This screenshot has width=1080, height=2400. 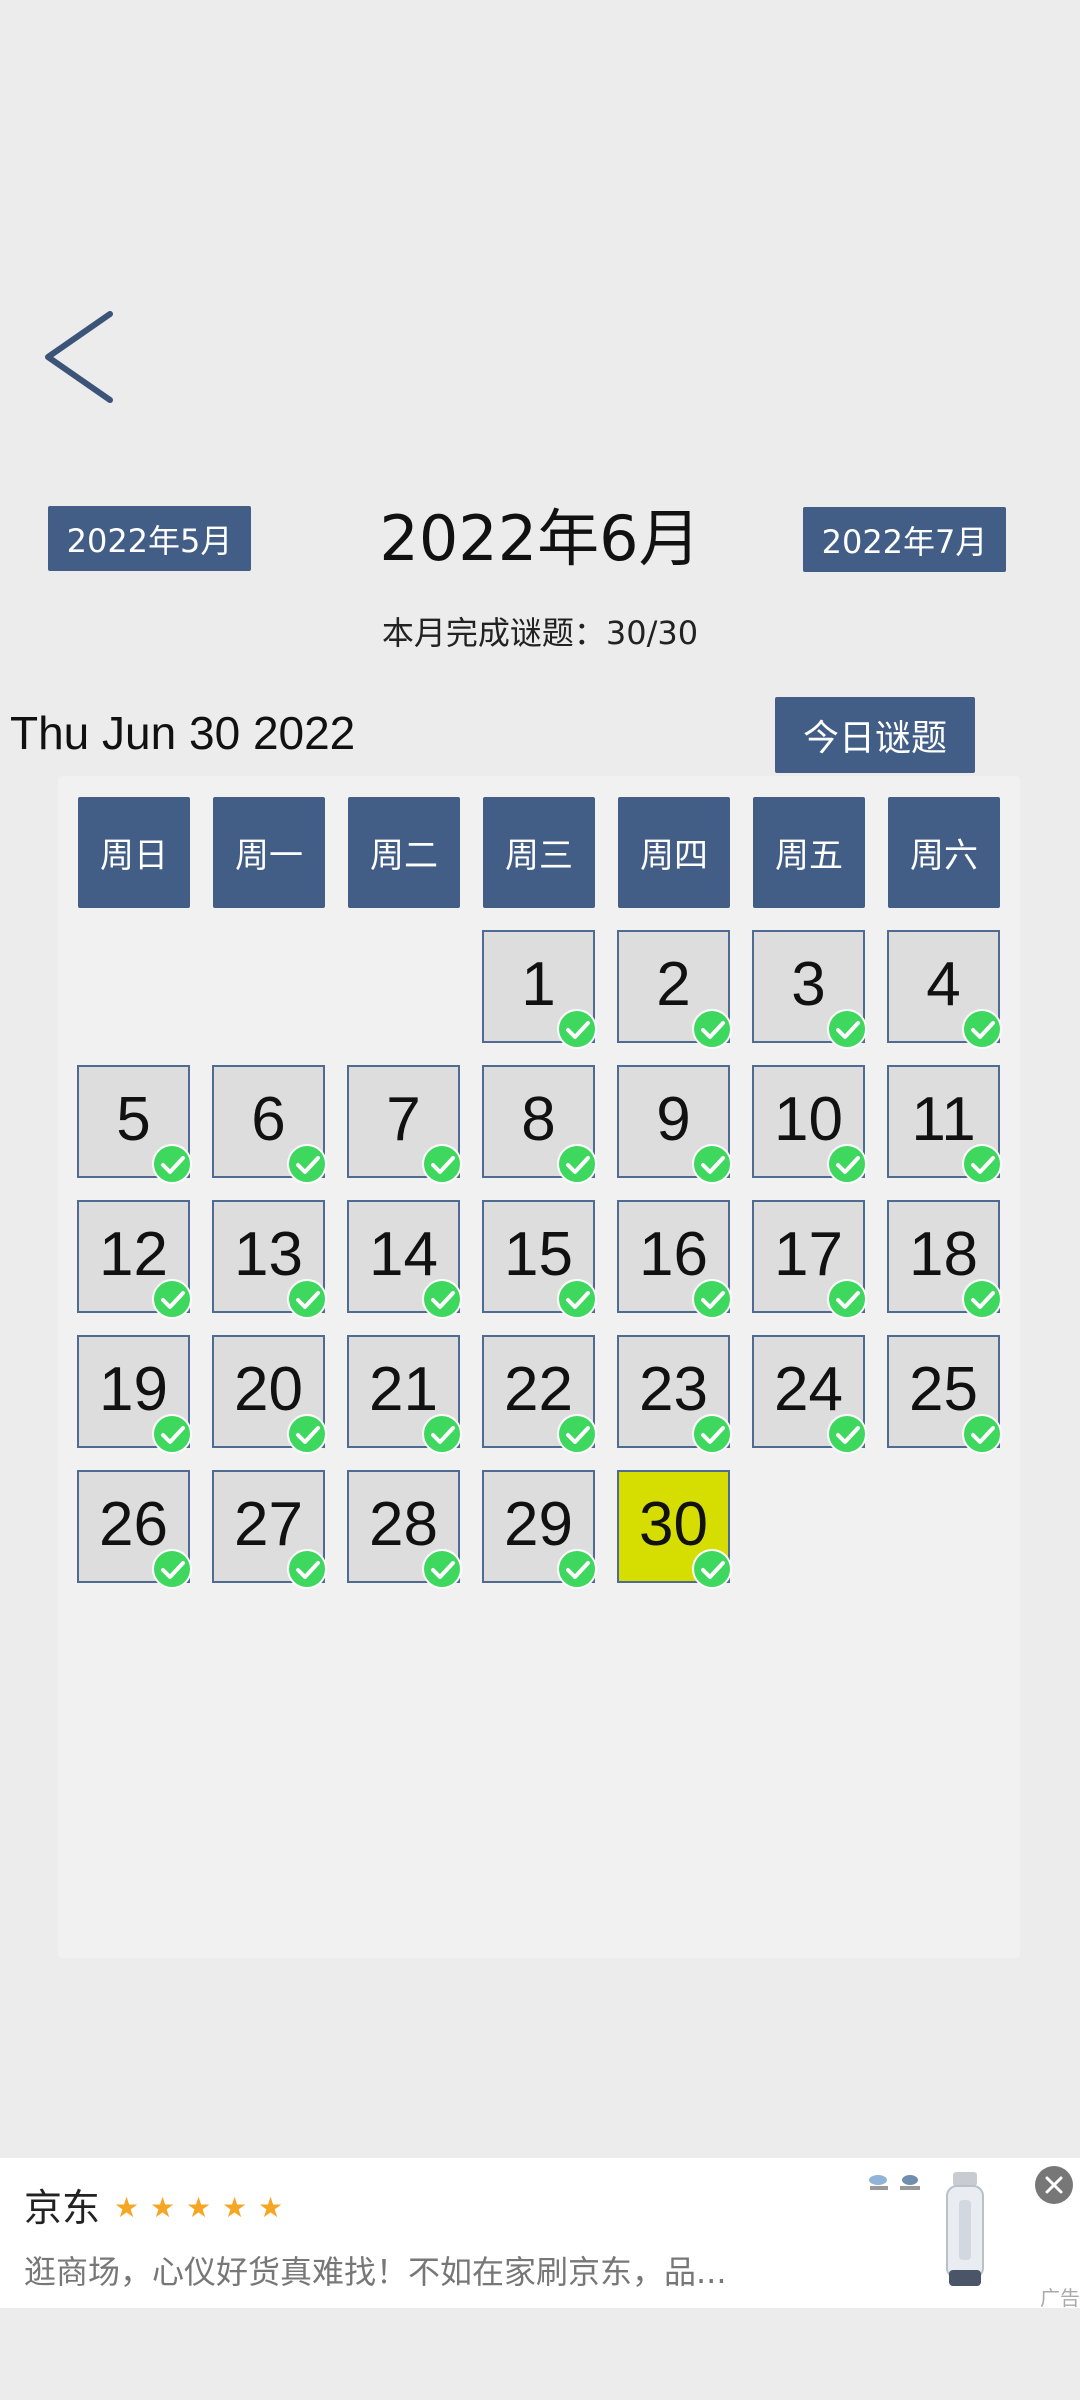 I want to click on ad-rating: ★ ★ ★ ★ ★, so click(x=200, y=2208).